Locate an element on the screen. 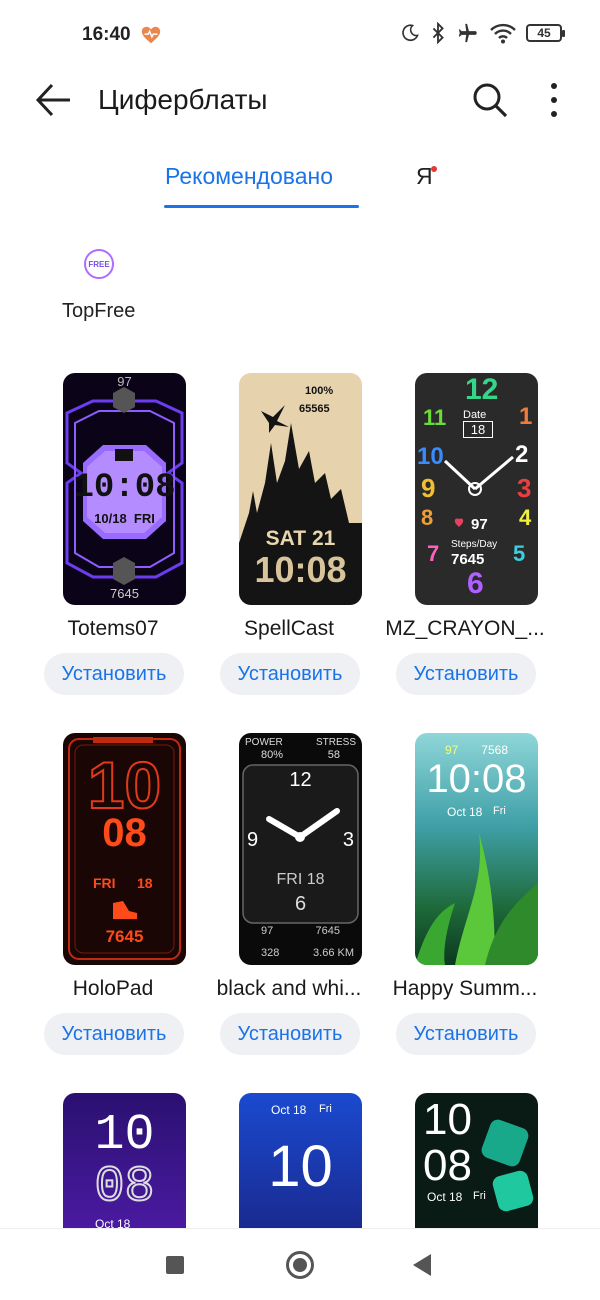 Image resolution: width=600 pixels, height=1300 pixels. bluetooth-icon is located at coordinates (438, 33).